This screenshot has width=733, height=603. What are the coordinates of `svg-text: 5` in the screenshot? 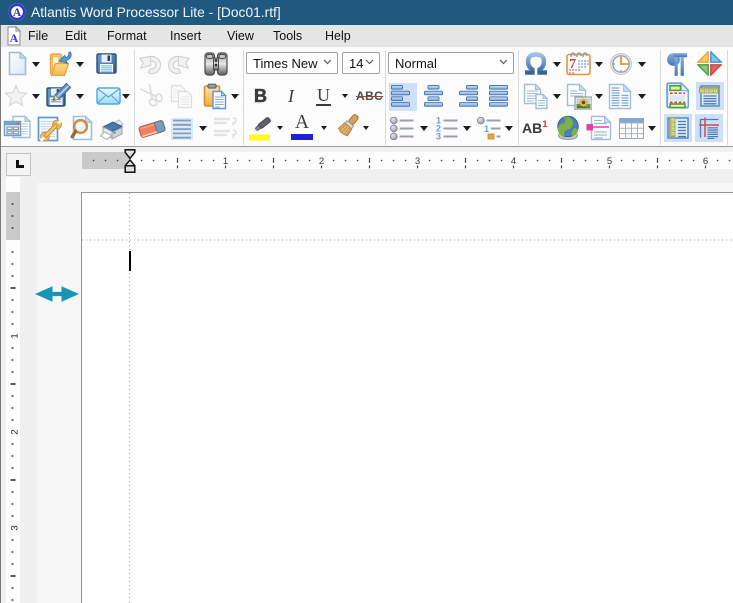 It's located at (609, 161).